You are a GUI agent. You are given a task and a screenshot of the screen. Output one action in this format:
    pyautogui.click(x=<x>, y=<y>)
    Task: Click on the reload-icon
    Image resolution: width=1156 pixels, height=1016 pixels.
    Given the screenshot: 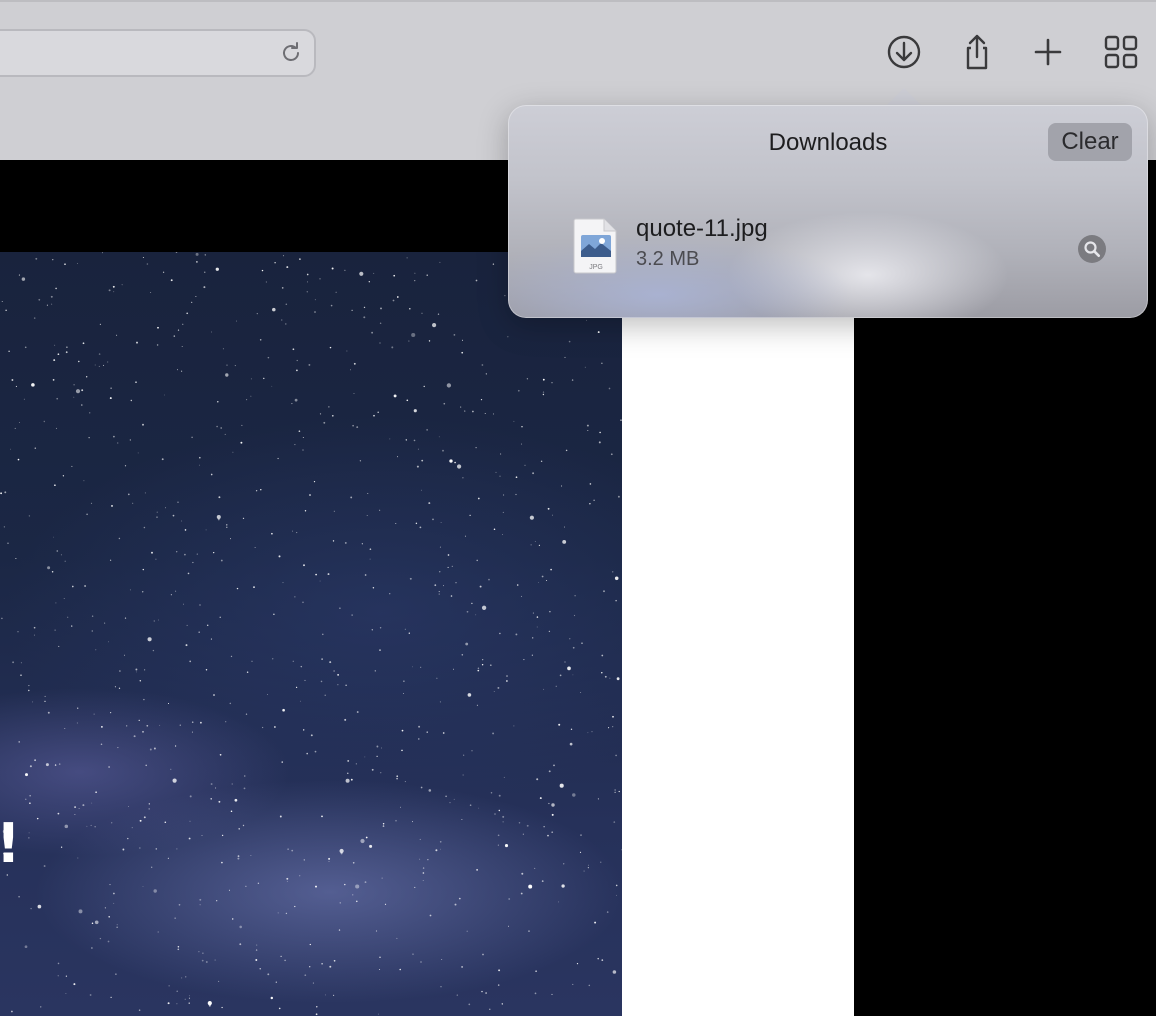 What is the action you would take?
    pyautogui.click(x=291, y=53)
    